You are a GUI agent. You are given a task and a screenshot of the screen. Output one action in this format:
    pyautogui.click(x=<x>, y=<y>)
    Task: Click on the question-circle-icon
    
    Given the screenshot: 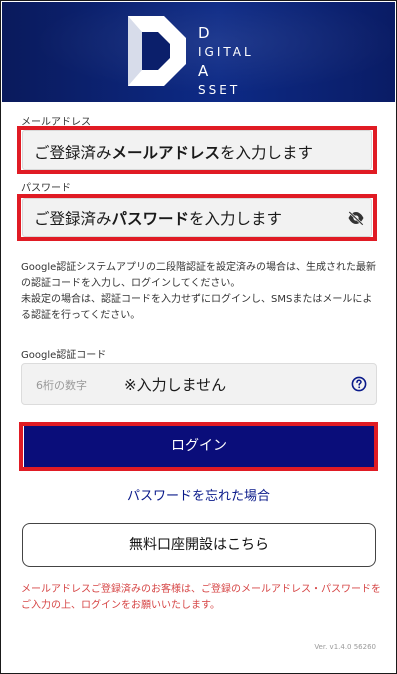 What is the action you would take?
    pyautogui.click(x=359, y=384)
    